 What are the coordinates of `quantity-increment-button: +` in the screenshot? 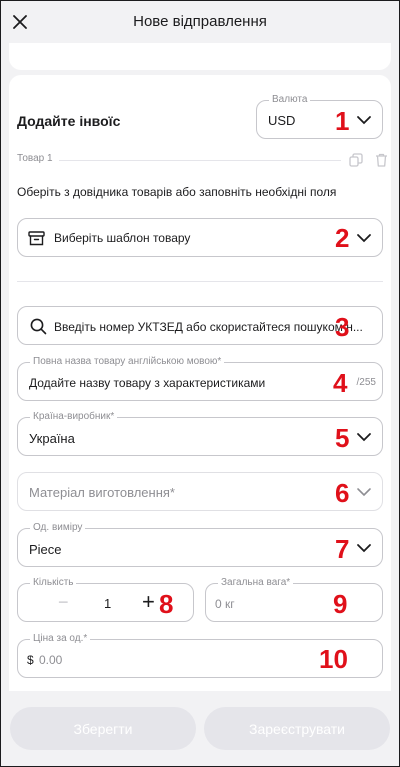 It's located at (148, 602).